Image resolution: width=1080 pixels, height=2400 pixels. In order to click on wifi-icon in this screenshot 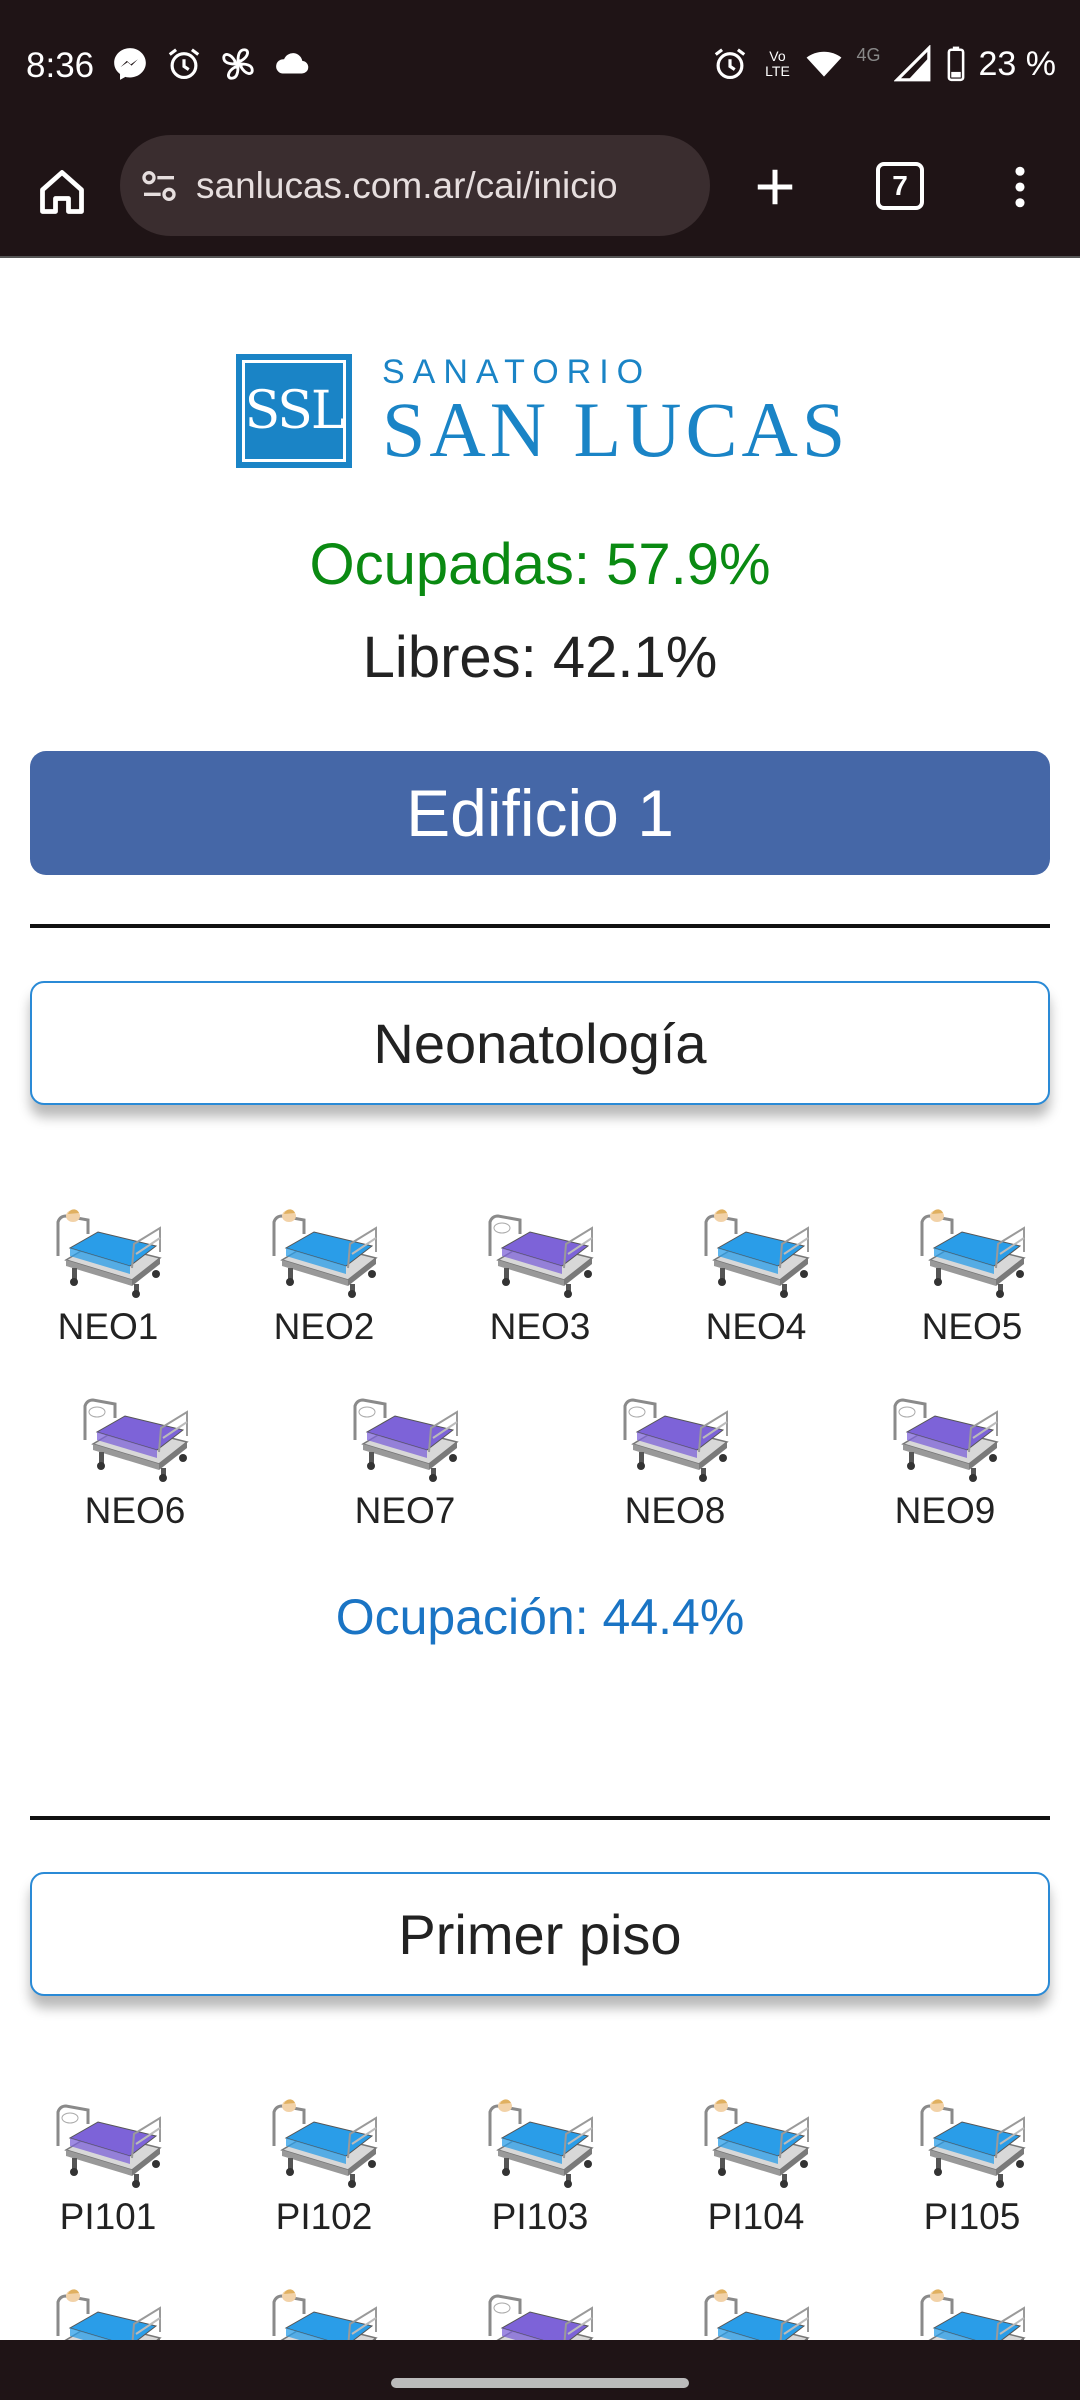, I will do `click(824, 64)`.